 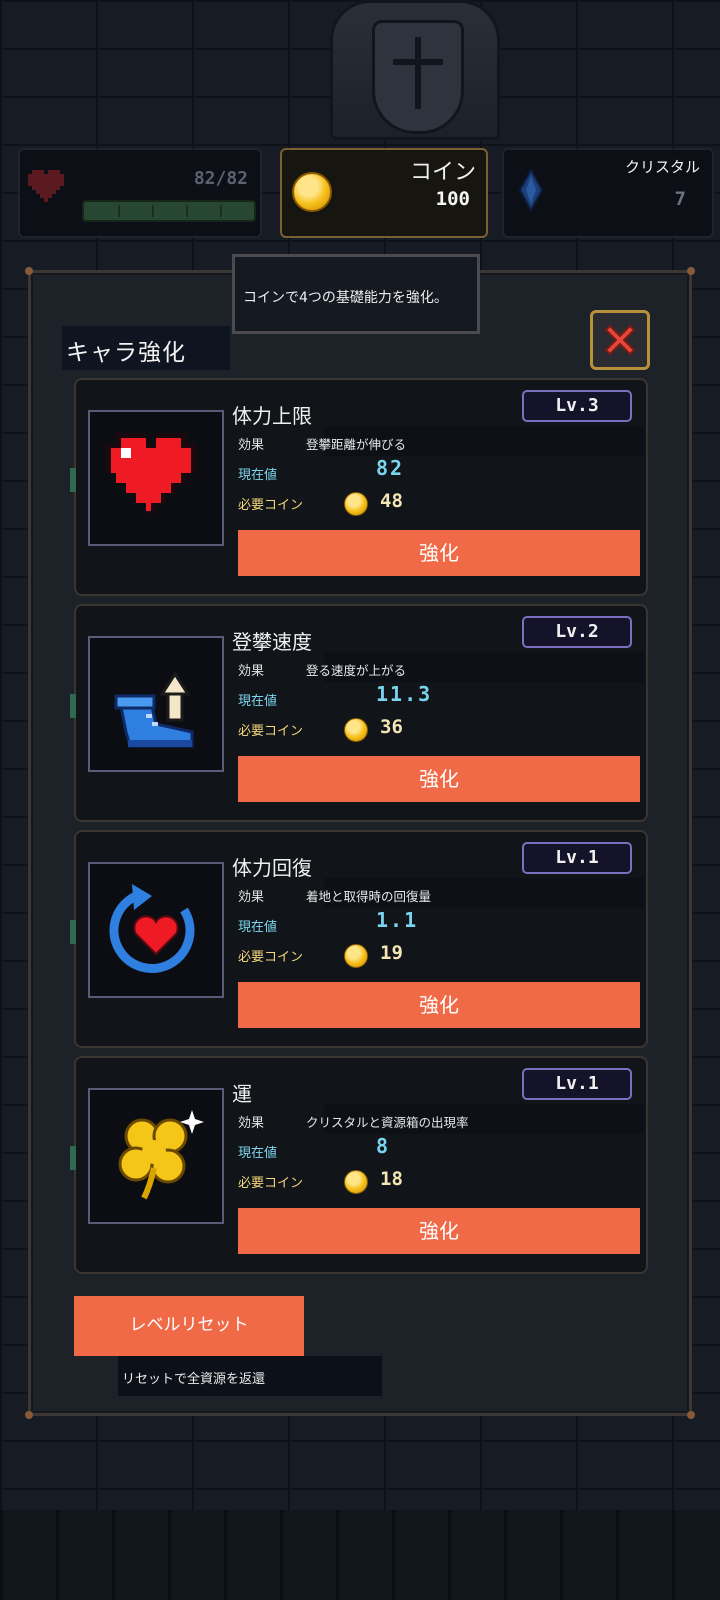 I want to click on floor, so click(x=360, y=1555).